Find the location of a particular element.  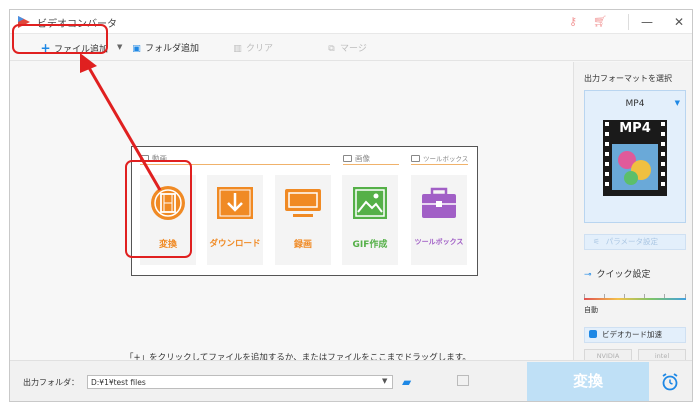

quick-settings: ⊸ クイック設定 is located at coordinates (617, 273).